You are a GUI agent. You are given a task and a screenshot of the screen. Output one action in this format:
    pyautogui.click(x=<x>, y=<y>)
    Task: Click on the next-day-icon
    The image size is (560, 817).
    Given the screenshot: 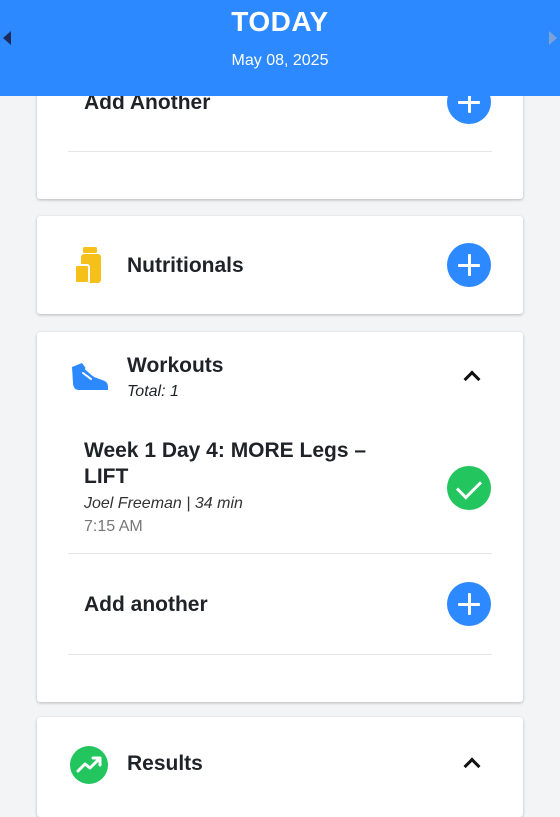 What is the action you would take?
    pyautogui.click(x=553, y=38)
    